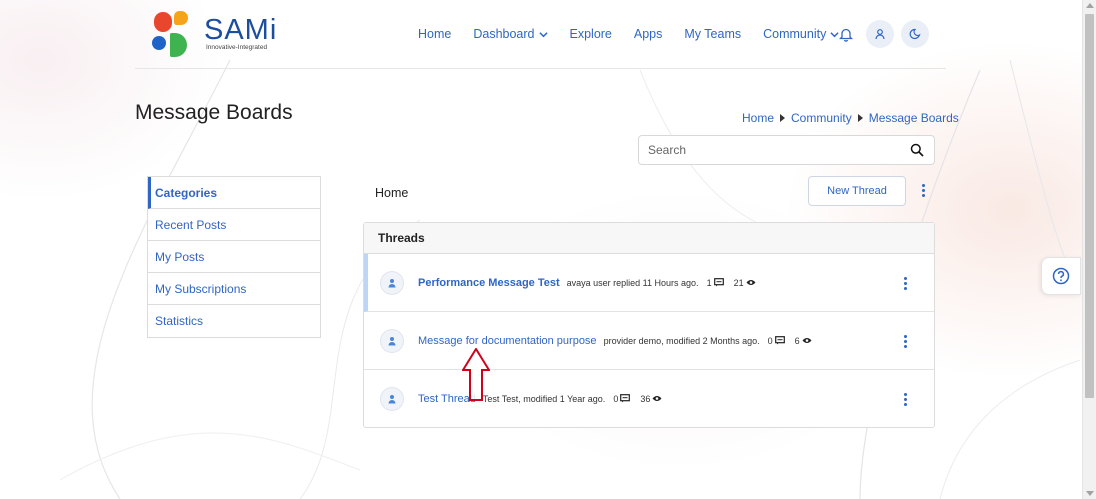 This screenshot has width=1096, height=499. I want to click on nav-apps: Apps, so click(648, 34).